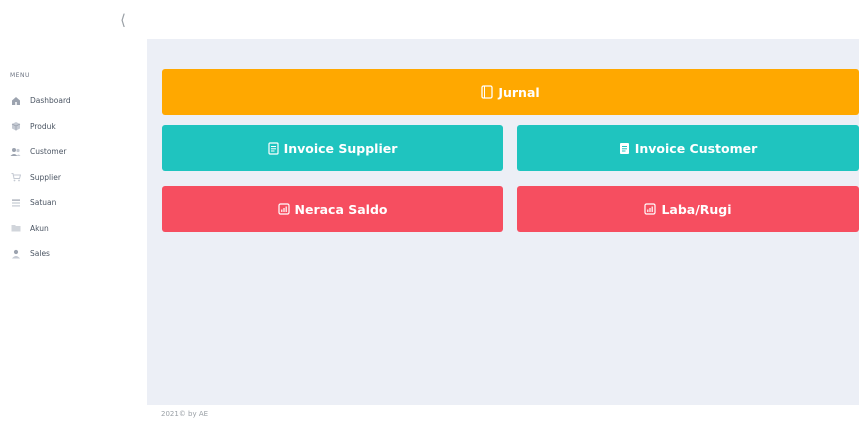  I want to click on neraca-saldo-label: Neraca Saldo, so click(341, 209).